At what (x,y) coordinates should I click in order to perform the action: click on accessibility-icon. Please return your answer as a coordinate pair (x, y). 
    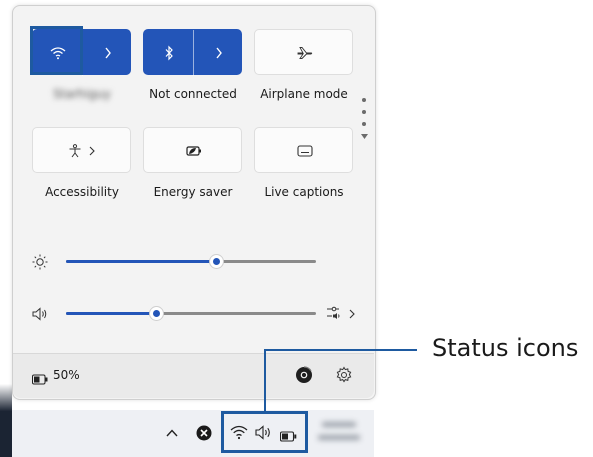
    Looking at the image, I should click on (82, 151).